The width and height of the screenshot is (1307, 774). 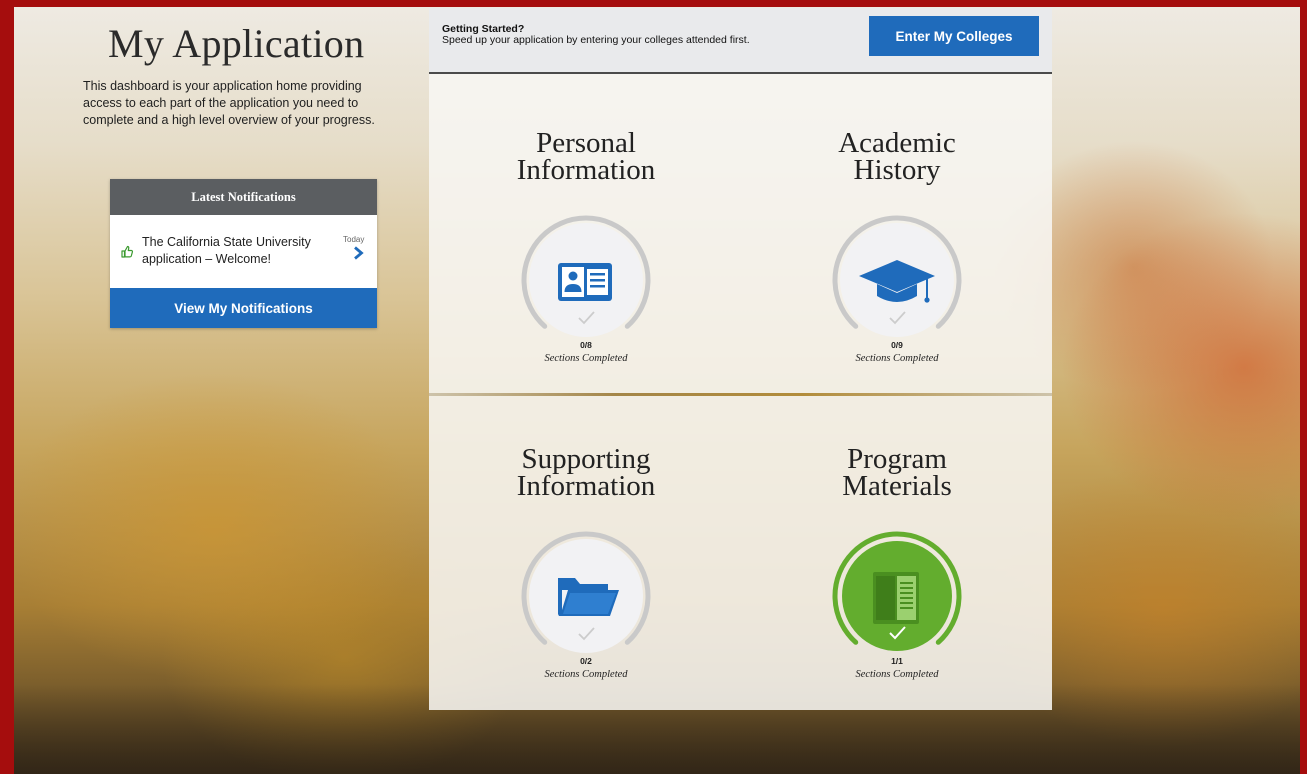 I want to click on section-title-line2: Materials, so click(x=897, y=486).